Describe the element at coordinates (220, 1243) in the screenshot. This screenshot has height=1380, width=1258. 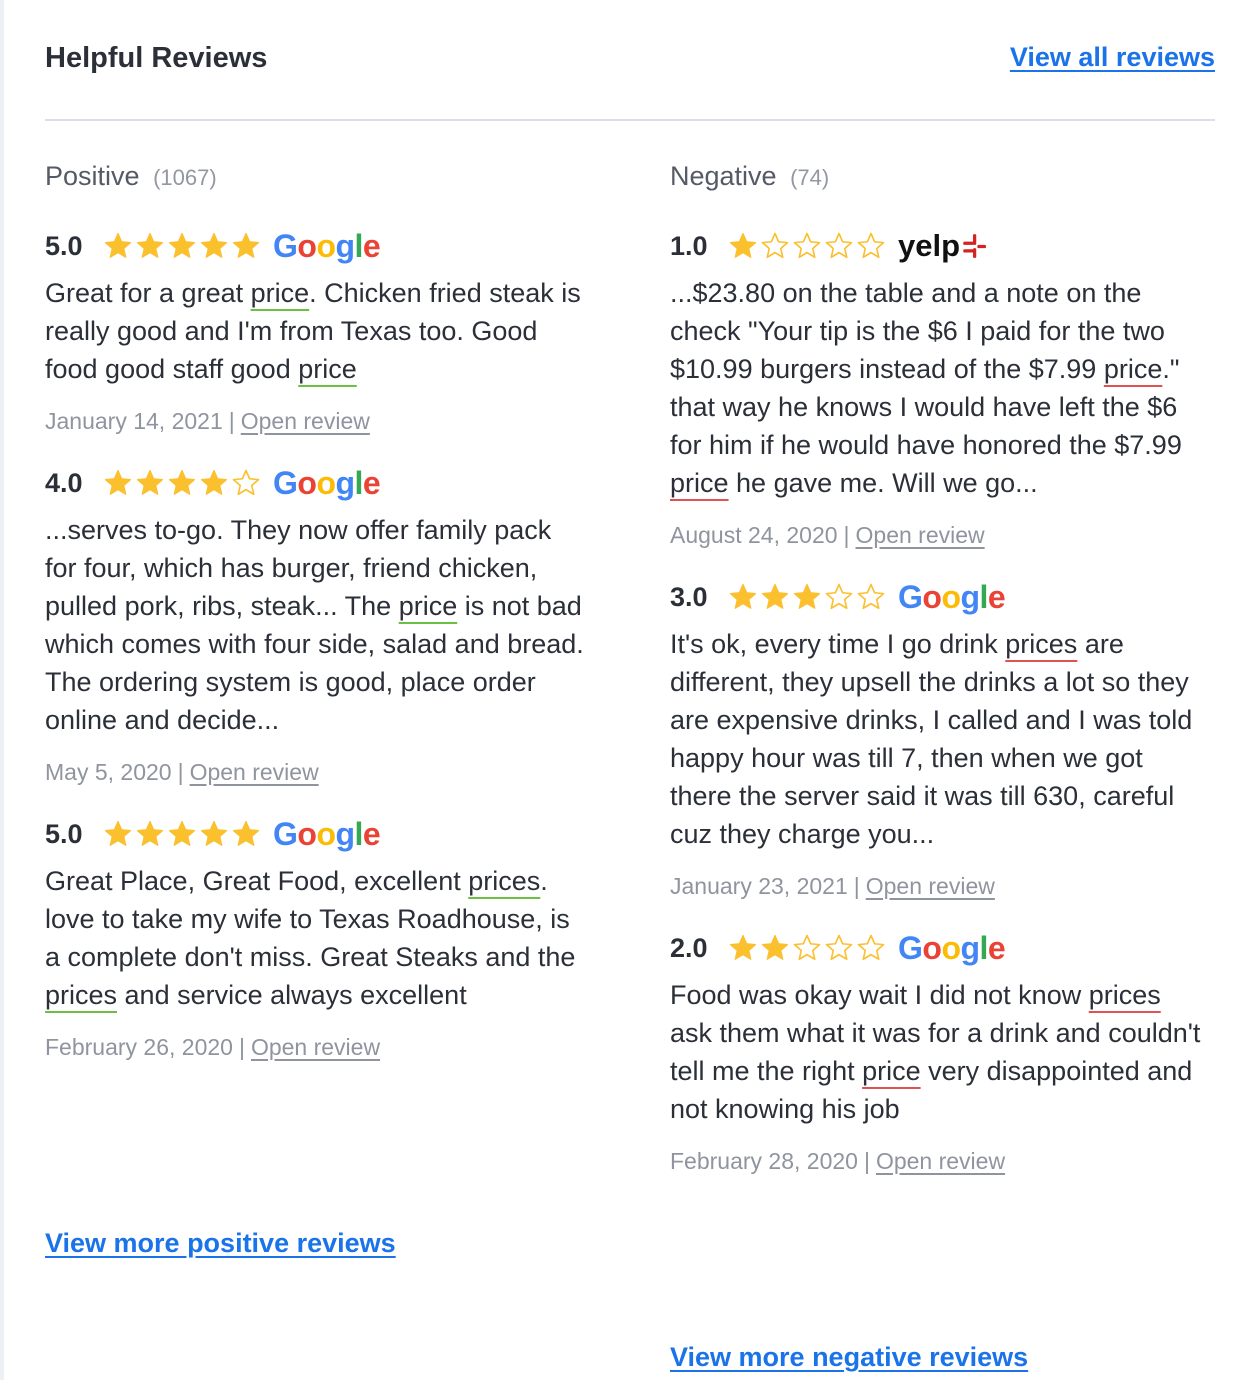
I see `view-more-positive-link: View more positive reviews` at that location.